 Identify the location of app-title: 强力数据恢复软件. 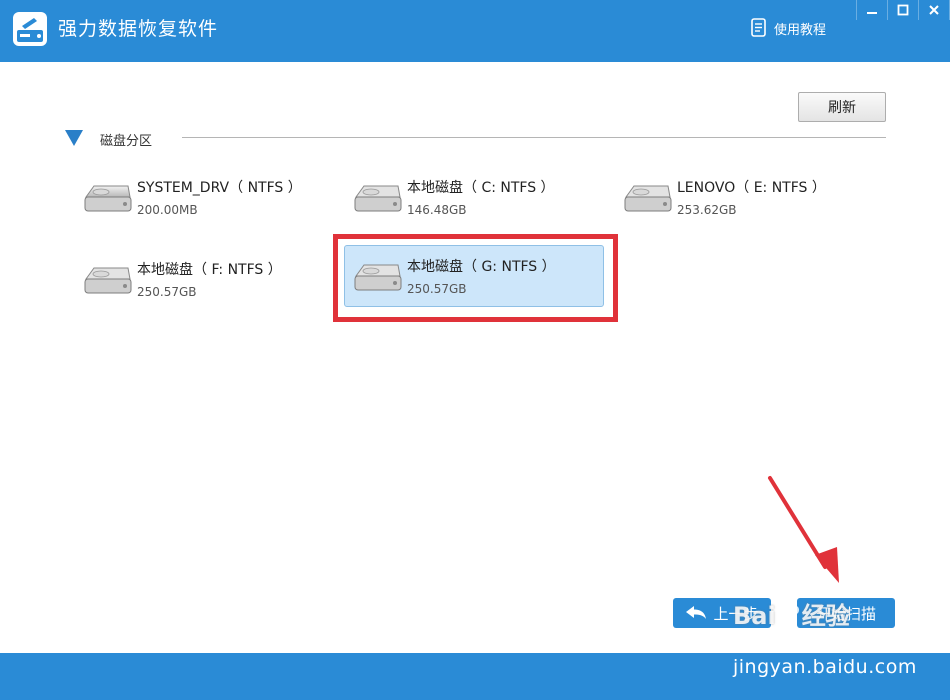
(138, 29).